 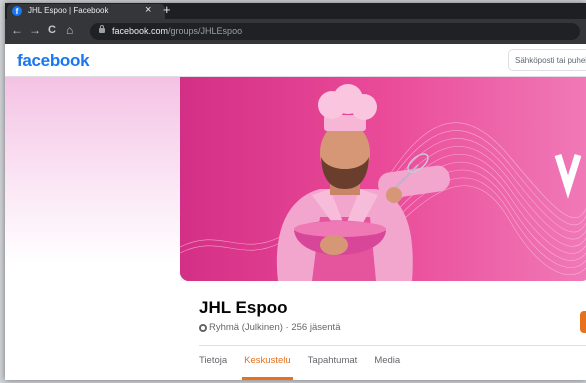 I want to click on group-meta: Ryhmä (Julkinen) · 256 jäsentä, so click(x=269, y=327).